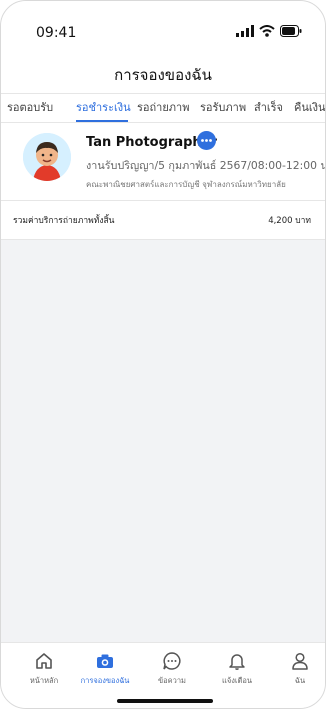  What do you see at coordinates (105, 669) in the screenshot?
I see `nav-my-bookings: การจองของฉัน` at bounding box center [105, 669].